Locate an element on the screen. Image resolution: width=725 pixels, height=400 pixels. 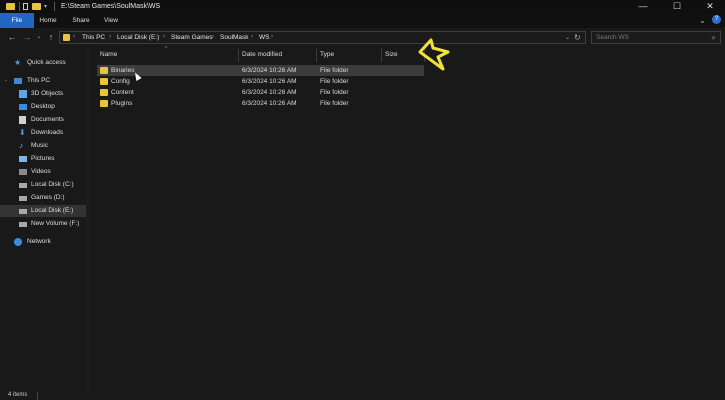
close-button: ✕ is located at coordinates (710, 6).